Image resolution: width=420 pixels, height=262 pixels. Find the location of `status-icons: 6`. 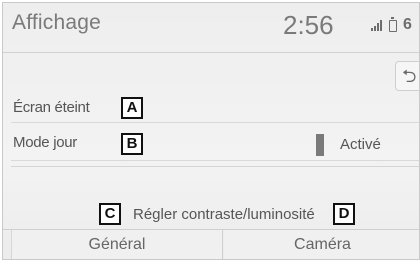

status-icons: 6 is located at coordinates (395, 25).